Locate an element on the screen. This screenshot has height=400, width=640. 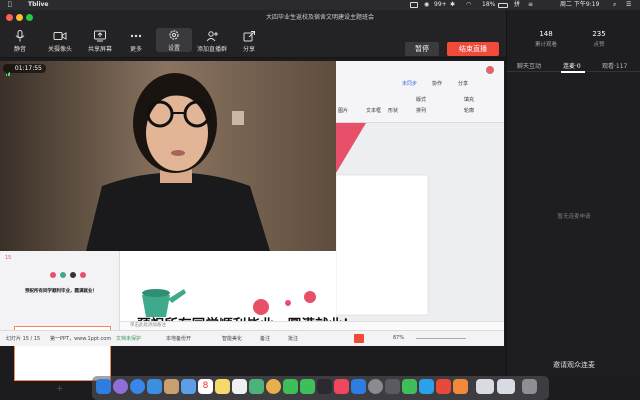
zoom-slider is located at coordinates (441, 338).